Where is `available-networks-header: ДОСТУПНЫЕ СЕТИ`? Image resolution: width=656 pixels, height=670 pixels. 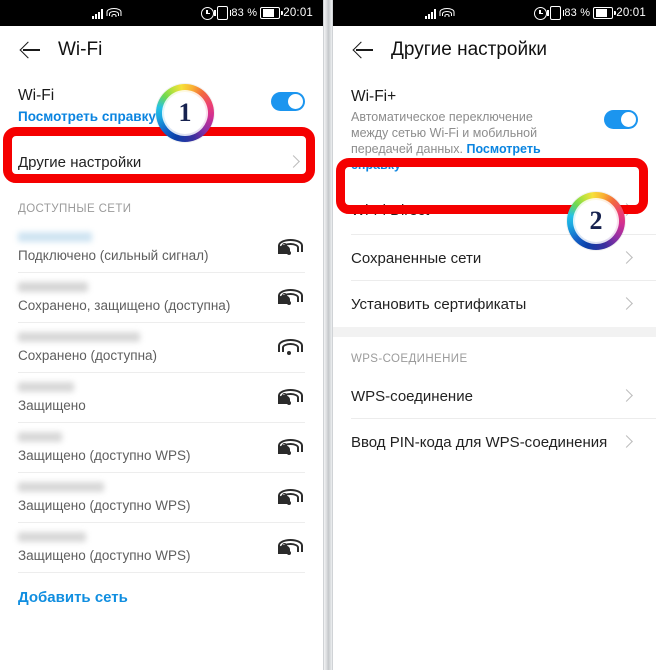
available-networks-header: ДОСТУПНЫЕ СЕТИ is located at coordinates (75, 209).